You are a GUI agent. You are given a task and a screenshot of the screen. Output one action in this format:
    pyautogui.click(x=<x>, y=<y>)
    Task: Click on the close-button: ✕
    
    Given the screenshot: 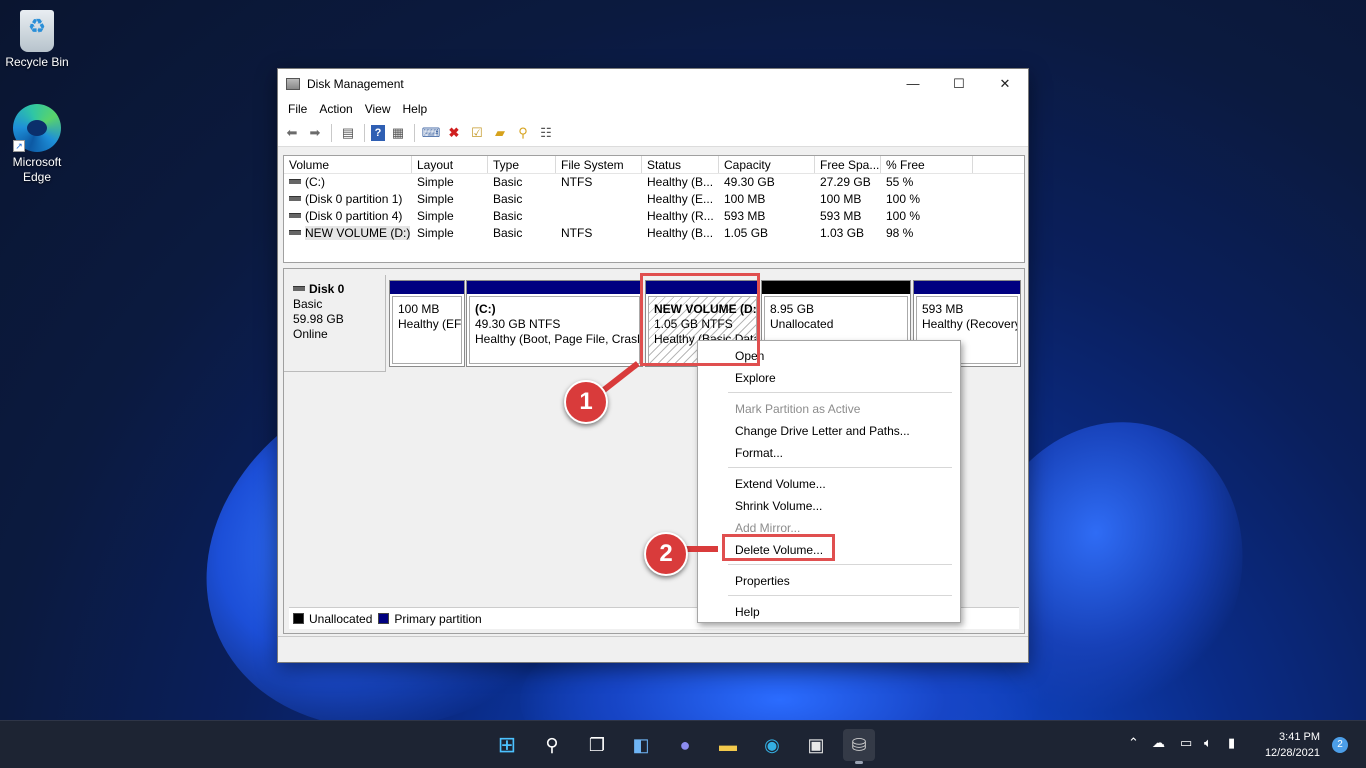 What is the action you would take?
    pyautogui.click(x=1005, y=83)
    